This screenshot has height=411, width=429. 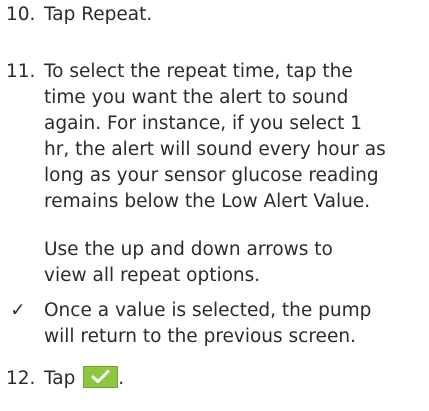 What do you see at coordinates (21, 71) in the screenshot?
I see `step-number: 11.` at bounding box center [21, 71].